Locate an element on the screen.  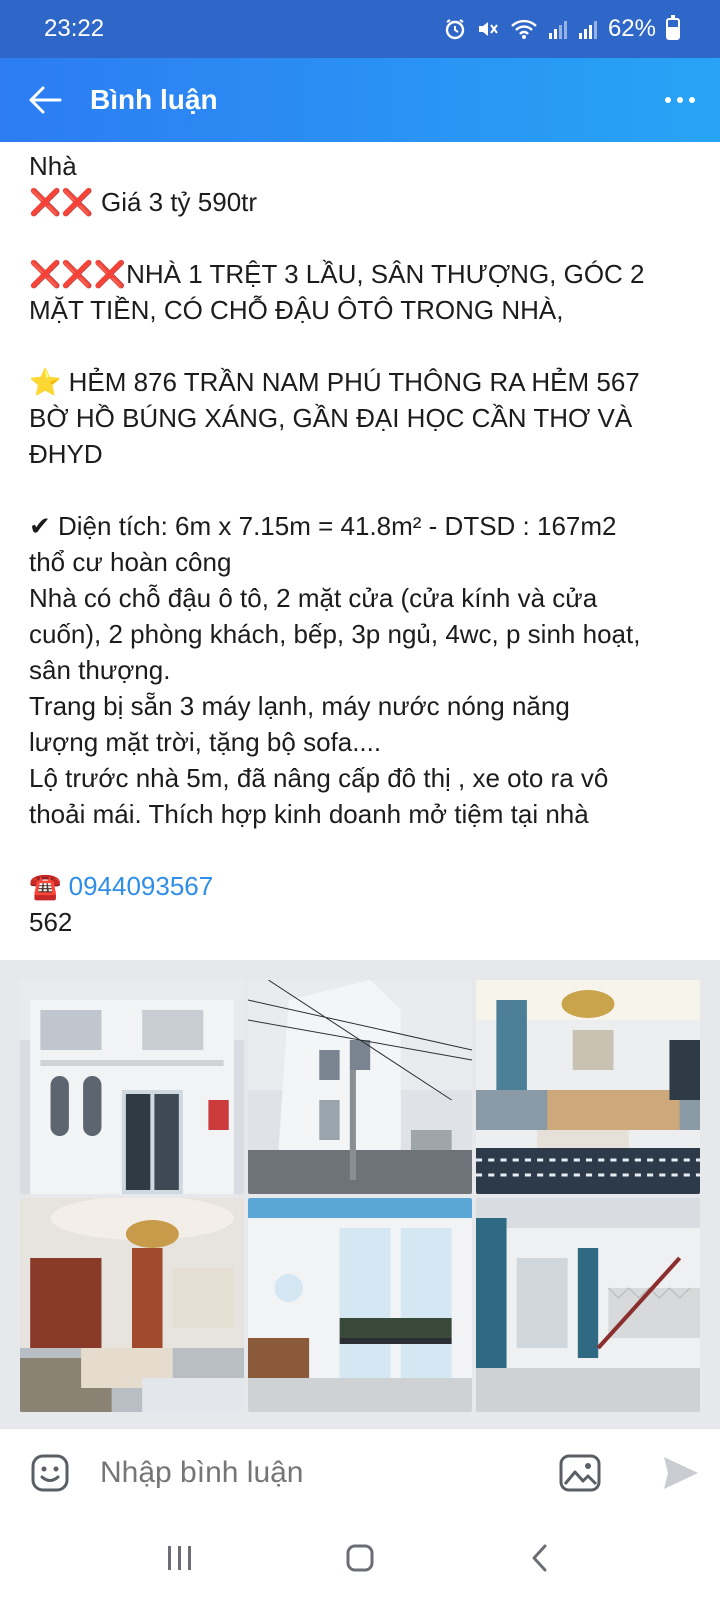
battery-percent: 62% is located at coordinates (631, 28).